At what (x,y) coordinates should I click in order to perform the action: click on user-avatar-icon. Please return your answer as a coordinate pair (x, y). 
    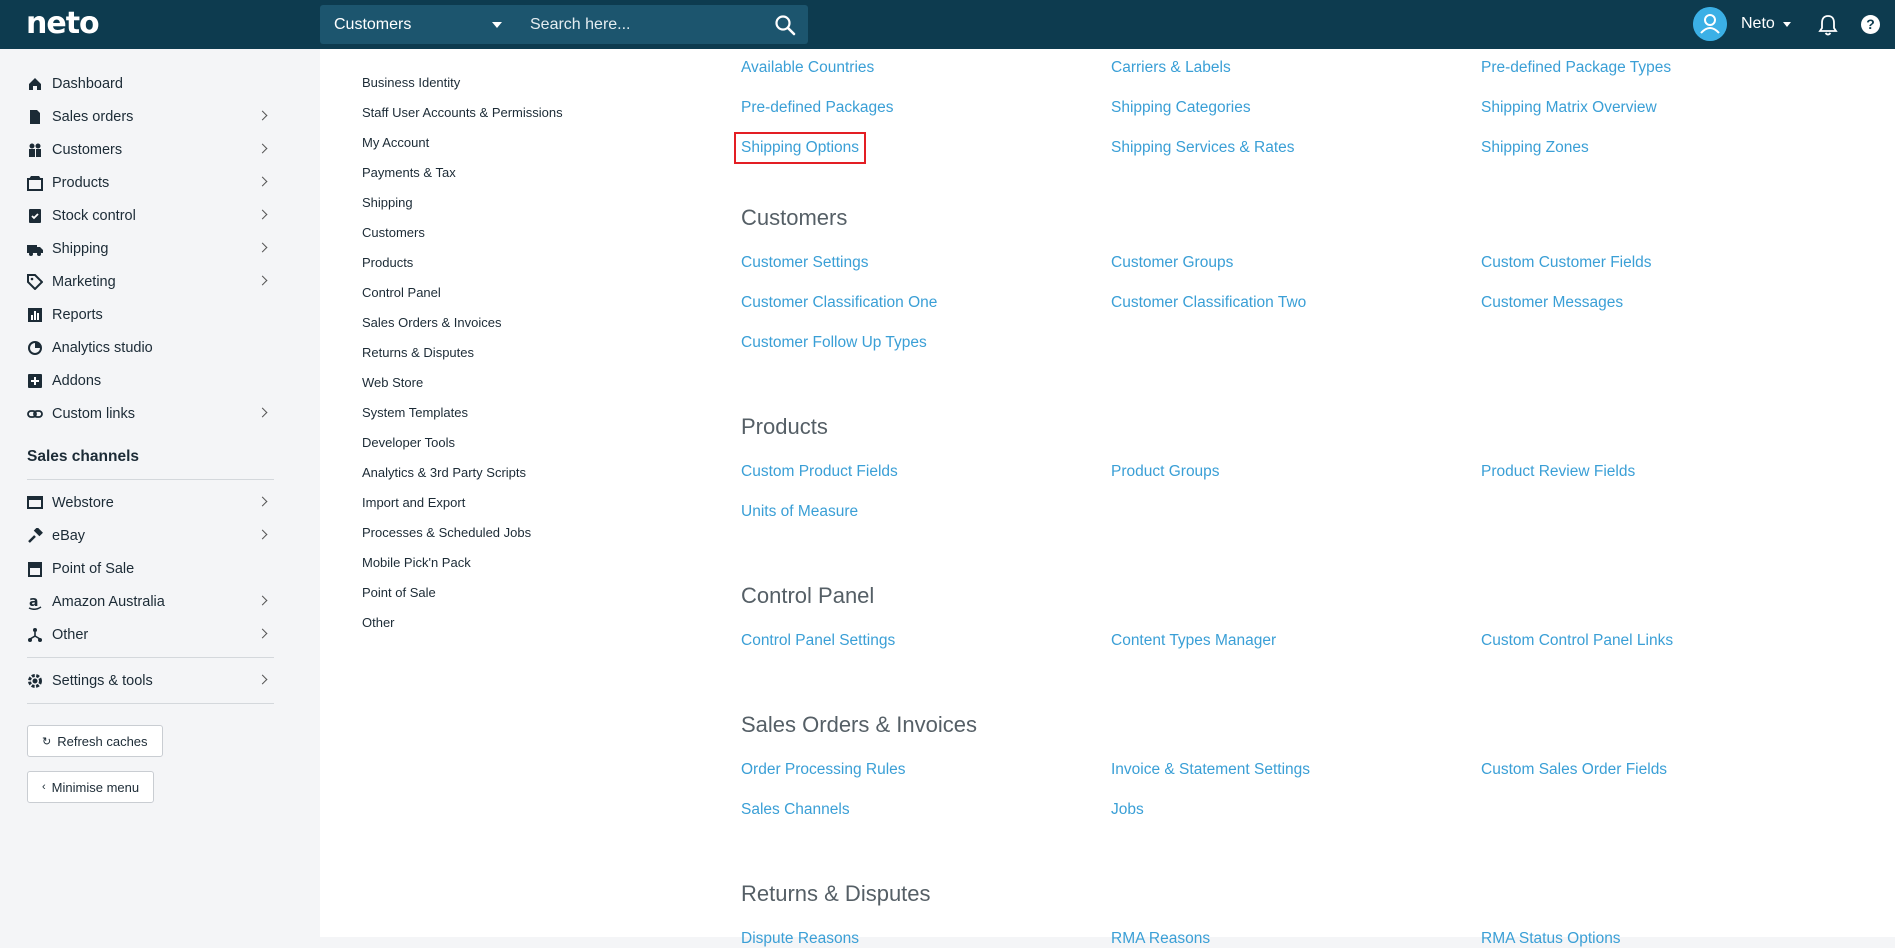
    Looking at the image, I should click on (1710, 24).